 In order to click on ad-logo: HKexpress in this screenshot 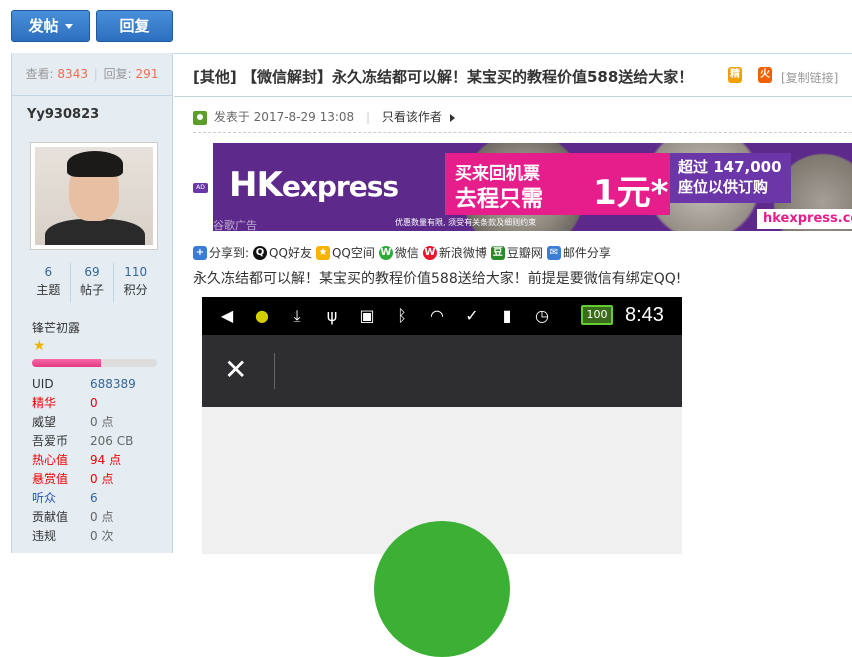, I will do `click(314, 185)`.